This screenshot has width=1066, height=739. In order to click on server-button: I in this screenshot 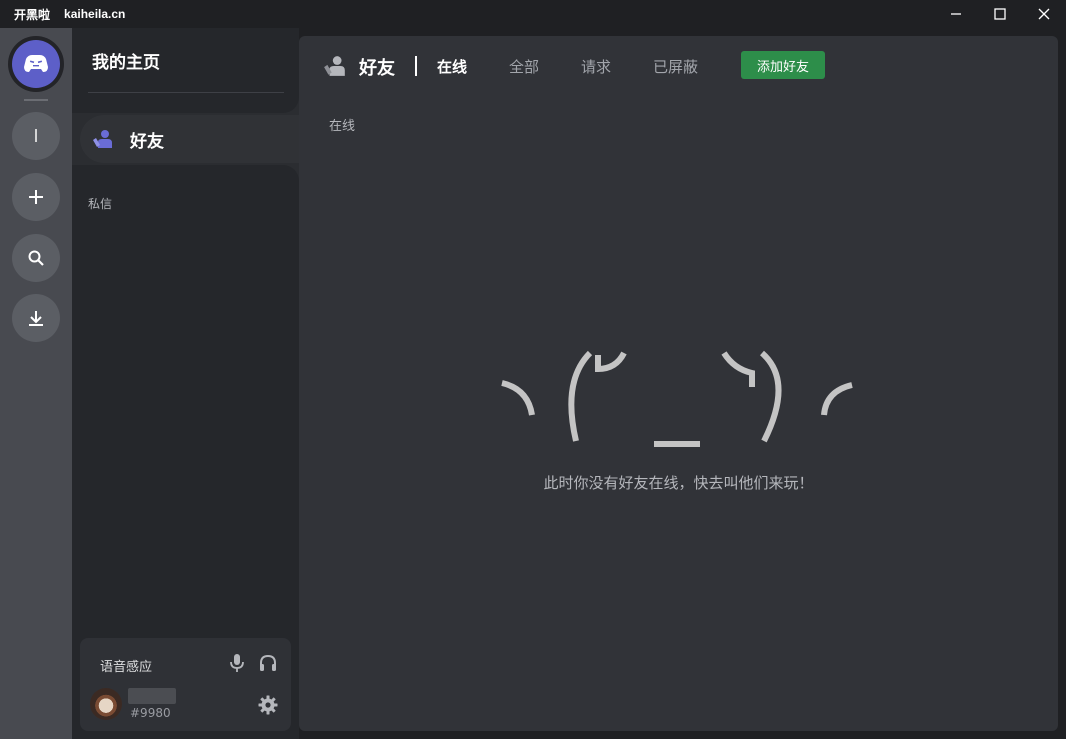, I will do `click(36, 136)`.